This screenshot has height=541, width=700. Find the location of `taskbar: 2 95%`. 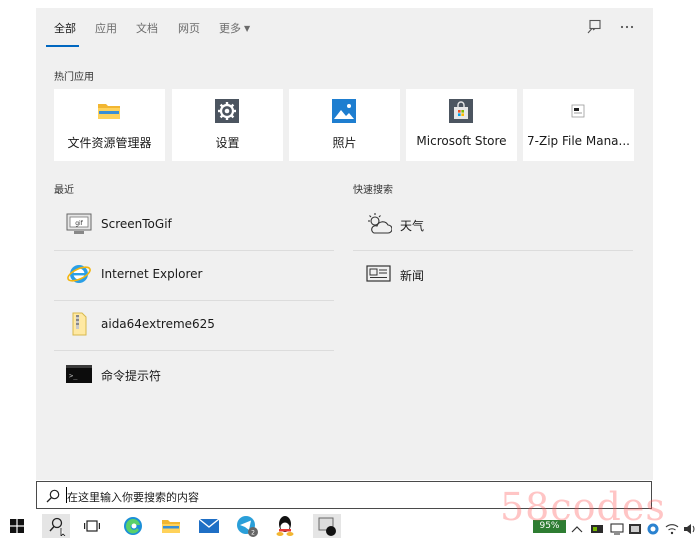

taskbar: 2 95% is located at coordinates (350, 526).